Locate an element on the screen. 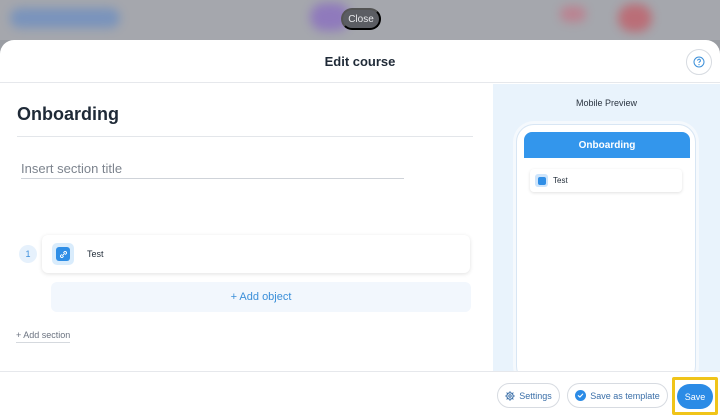 The height and width of the screenshot is (416, 720). phone-list-item: Test is located at coordinates (606, 180).